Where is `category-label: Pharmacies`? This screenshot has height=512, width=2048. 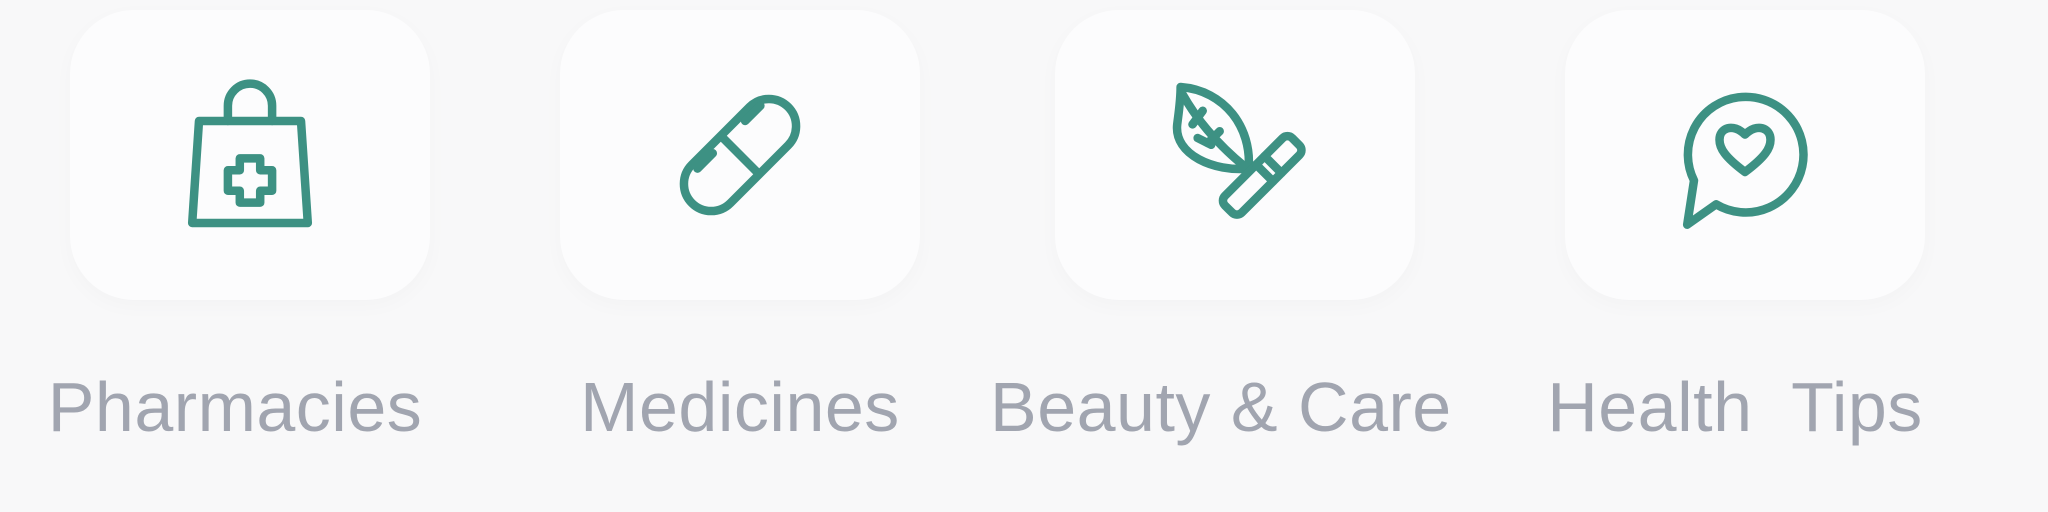
category-label: Pharmacies is located at coordinates (235, 407).